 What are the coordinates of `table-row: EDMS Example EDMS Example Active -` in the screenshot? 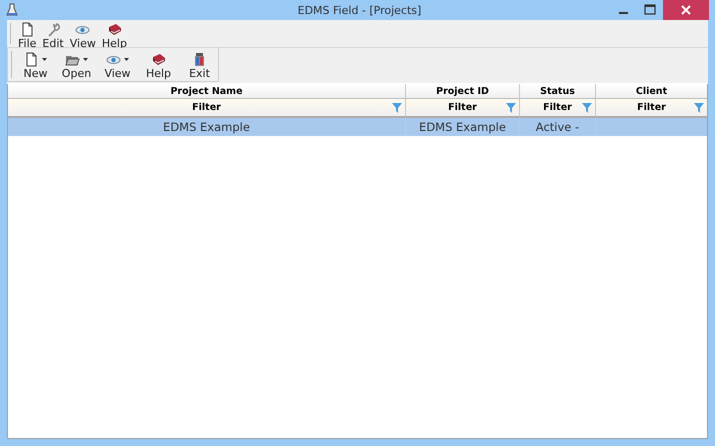 It's located at (357, 127).